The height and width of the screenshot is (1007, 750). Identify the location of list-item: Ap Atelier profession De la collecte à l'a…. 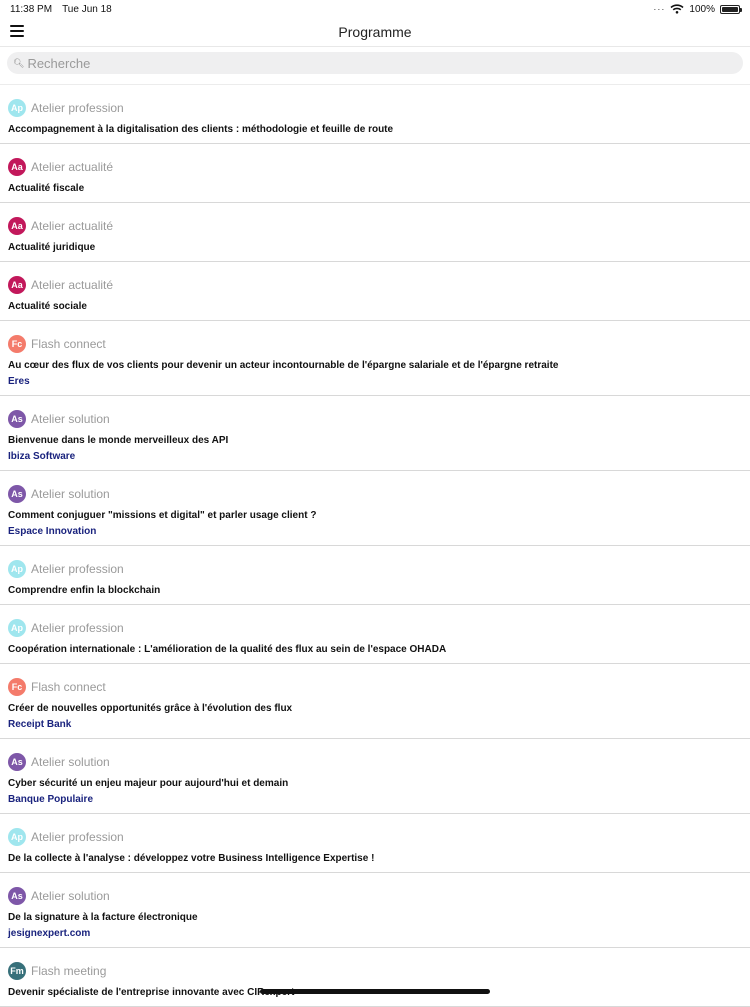
(375, 843).